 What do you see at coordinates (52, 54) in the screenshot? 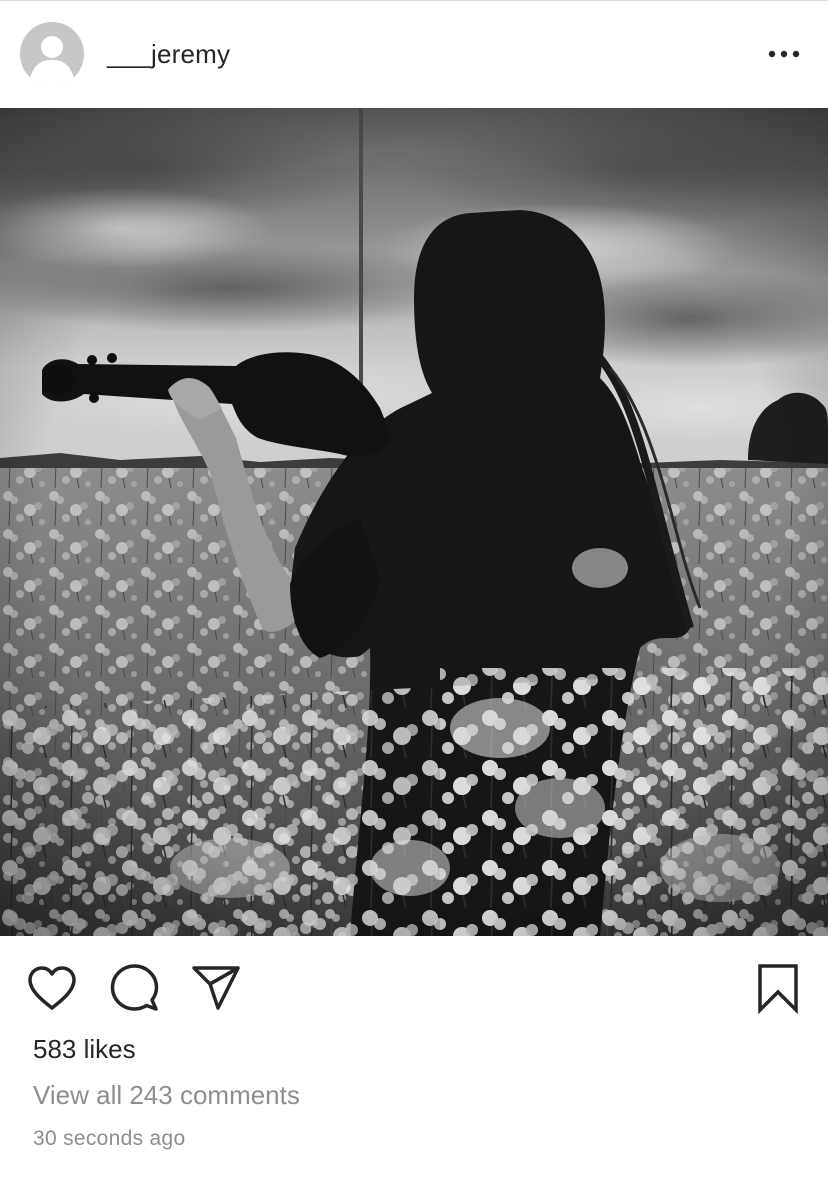
I see `default-avatar-icon` at bounding box center [52, 54].